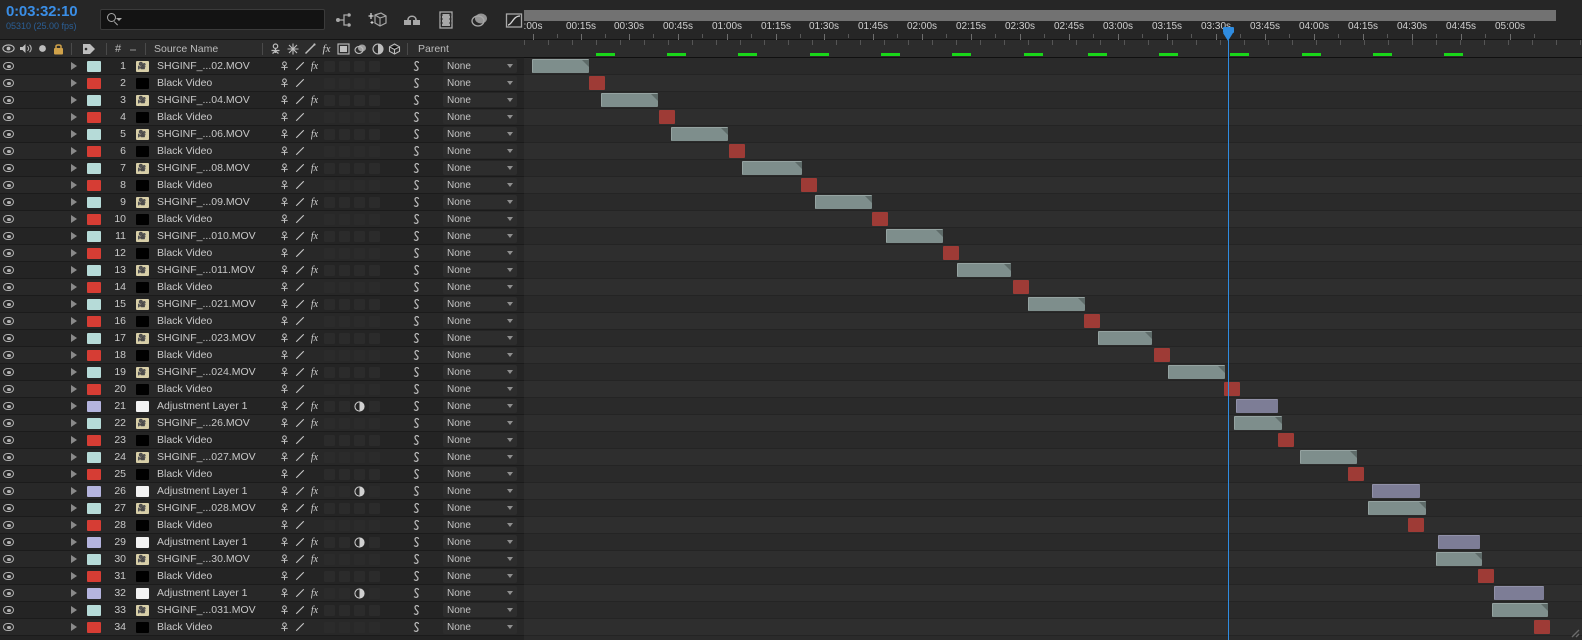 The width and height of the screenshot is (1582, 640). What do you see at coordinates (215, 559) in the screenshot?
I see `layer-source-name: SHGINF_...30.MOV` at bounding box center [215, 559].